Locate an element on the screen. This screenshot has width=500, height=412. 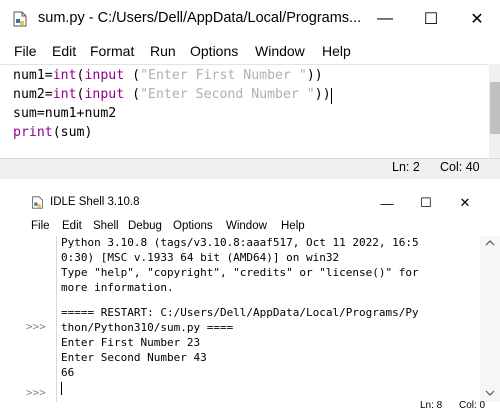
editor-menu-bar: File Edit Format Run Options Window Help is located at coordinates (250, 51).